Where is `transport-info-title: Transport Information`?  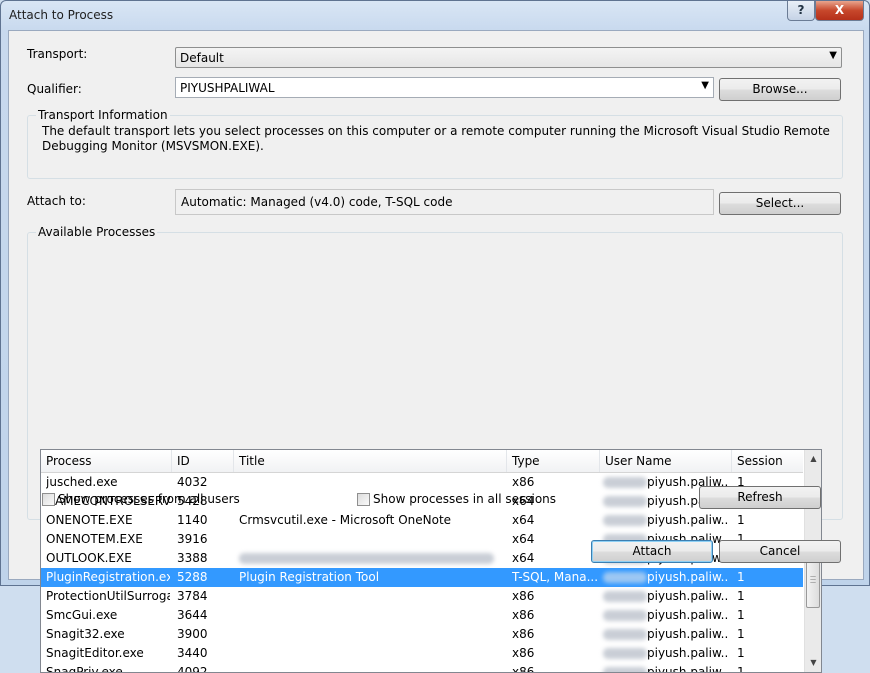
transport-info-title: Transport Information is located at coordinates (103, 115).